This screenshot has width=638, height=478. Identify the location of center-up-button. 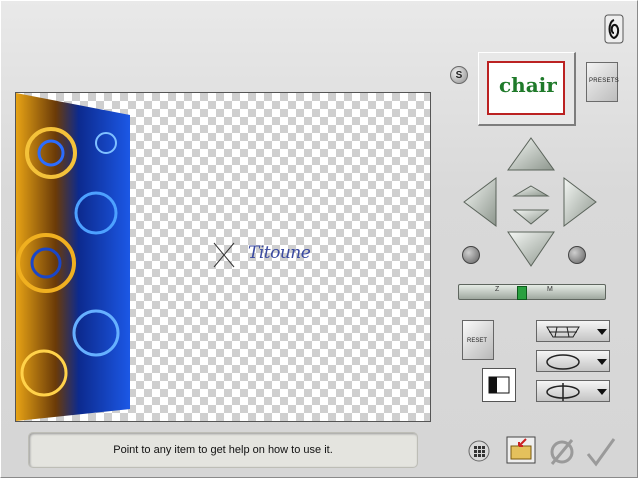
(531, 191).